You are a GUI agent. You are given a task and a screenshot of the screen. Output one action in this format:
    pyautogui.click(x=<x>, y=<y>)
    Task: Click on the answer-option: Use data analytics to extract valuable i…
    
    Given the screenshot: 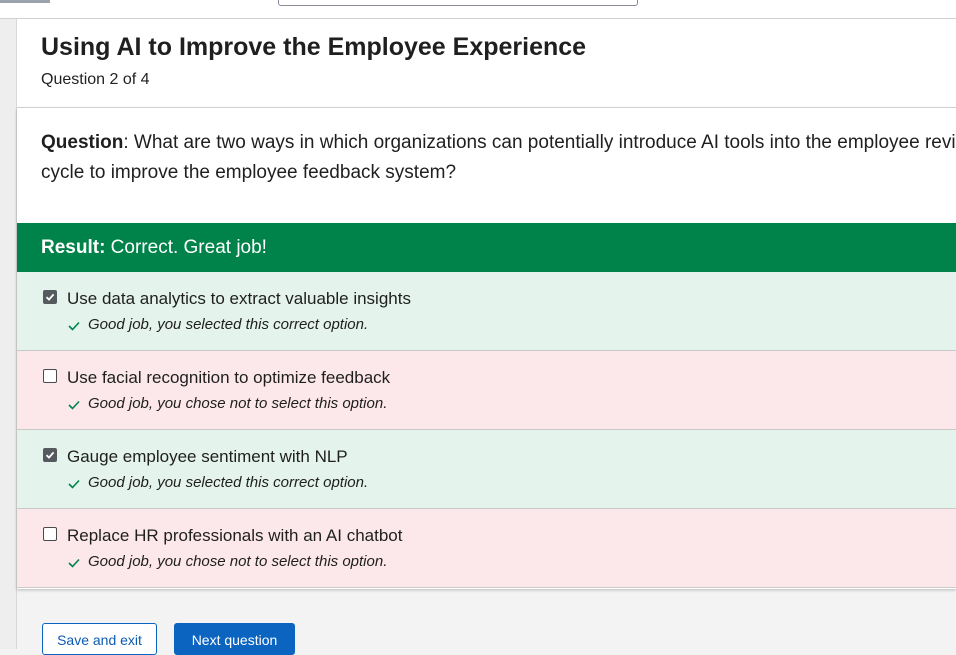 What is the action you would take?
    pyautogui.click(x=486, y=311)
    